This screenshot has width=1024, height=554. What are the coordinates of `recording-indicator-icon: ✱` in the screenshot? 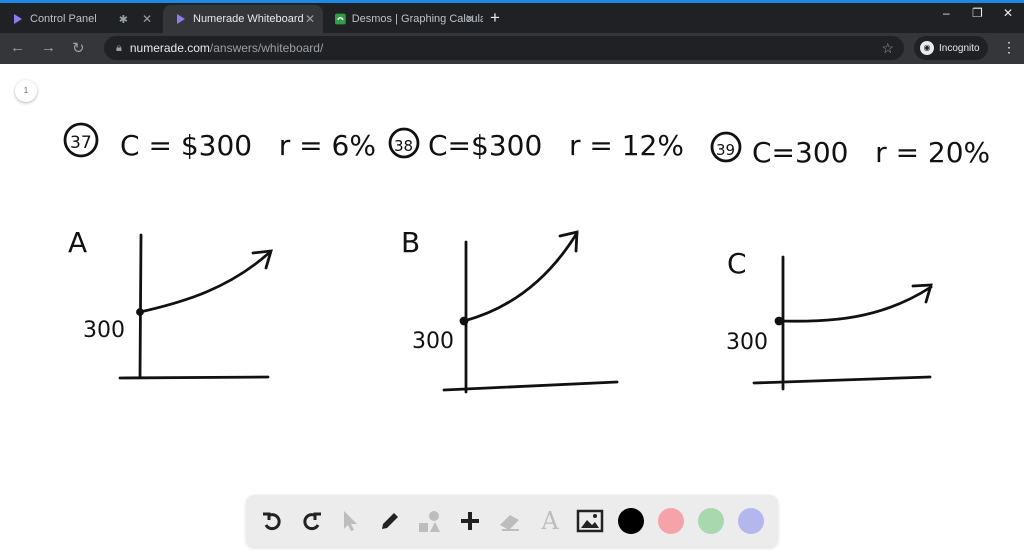 It's located at (123, 19).